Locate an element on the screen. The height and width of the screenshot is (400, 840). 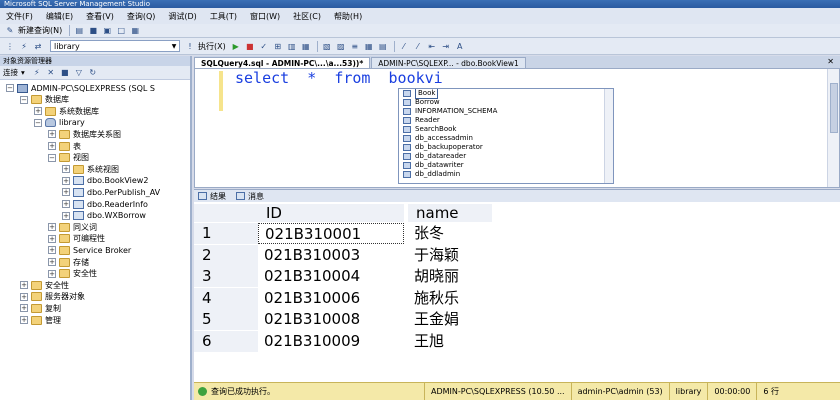
new-query-button: 新建查询(N) is located at coordinates (40, 30).